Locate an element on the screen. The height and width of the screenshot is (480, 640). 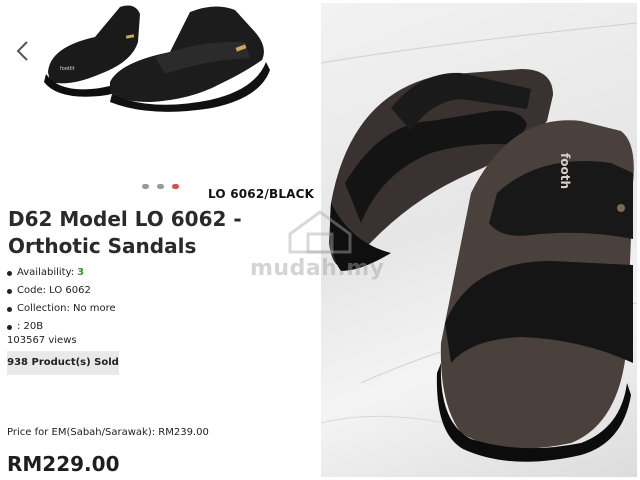
gallery-pagination is located at coordinates (160, 186).